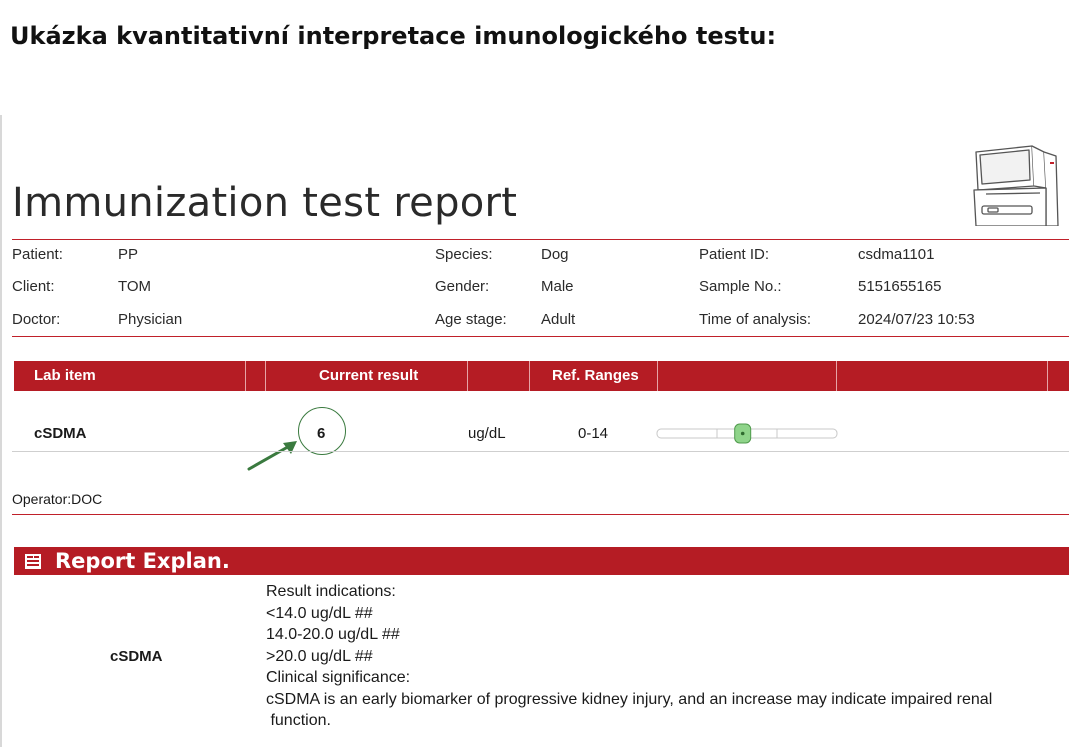 The height and width of the screenshot is (747, 1080). I want to click on species-value: Dog, so click(555, 254).